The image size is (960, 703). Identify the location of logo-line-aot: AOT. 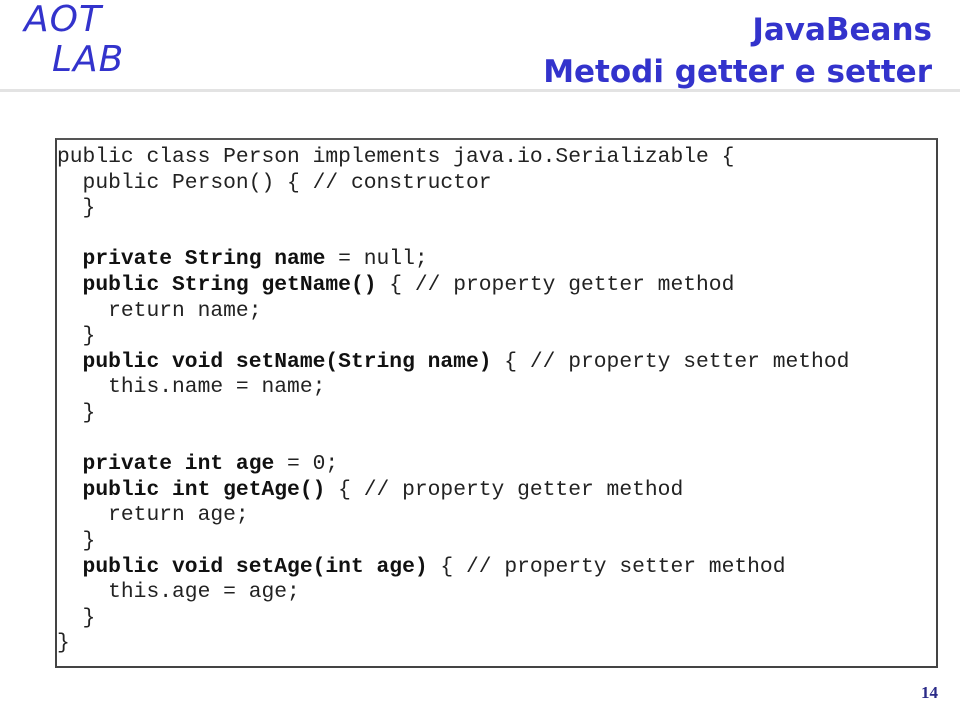
(63, 20).